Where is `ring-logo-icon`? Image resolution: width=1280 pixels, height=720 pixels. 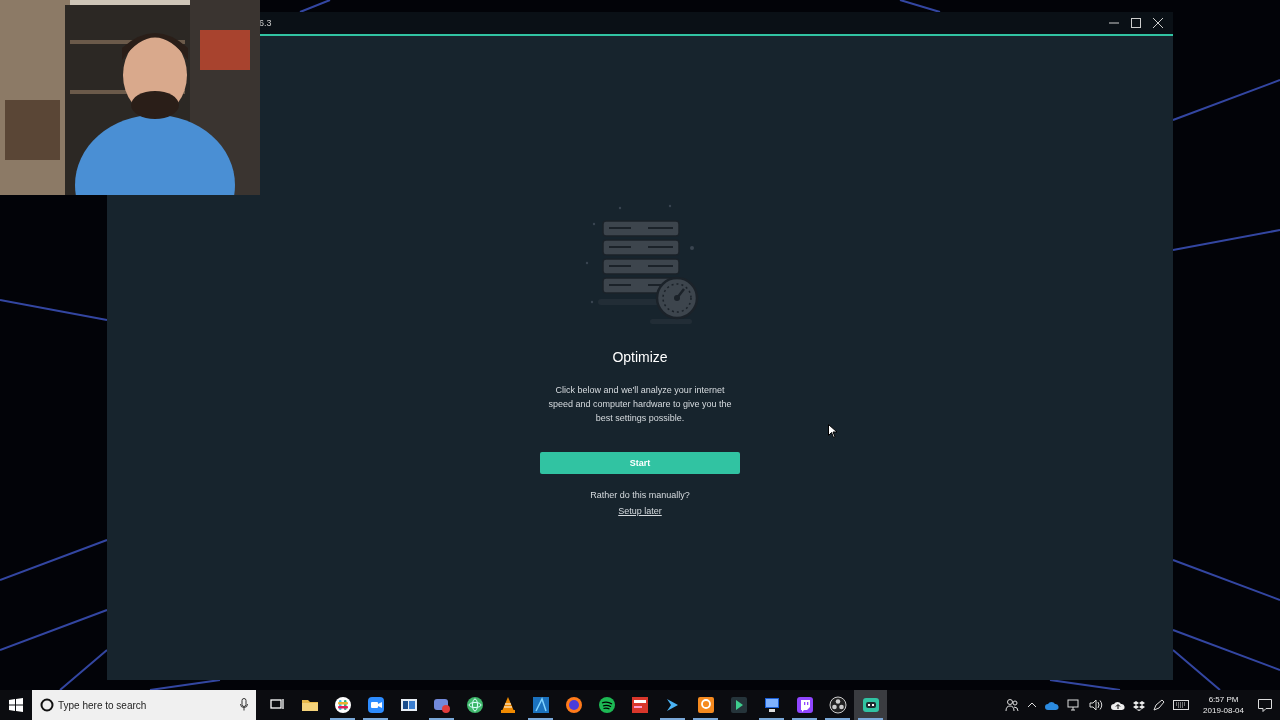 ring-logo-icon is located at coordinates (705, 705).